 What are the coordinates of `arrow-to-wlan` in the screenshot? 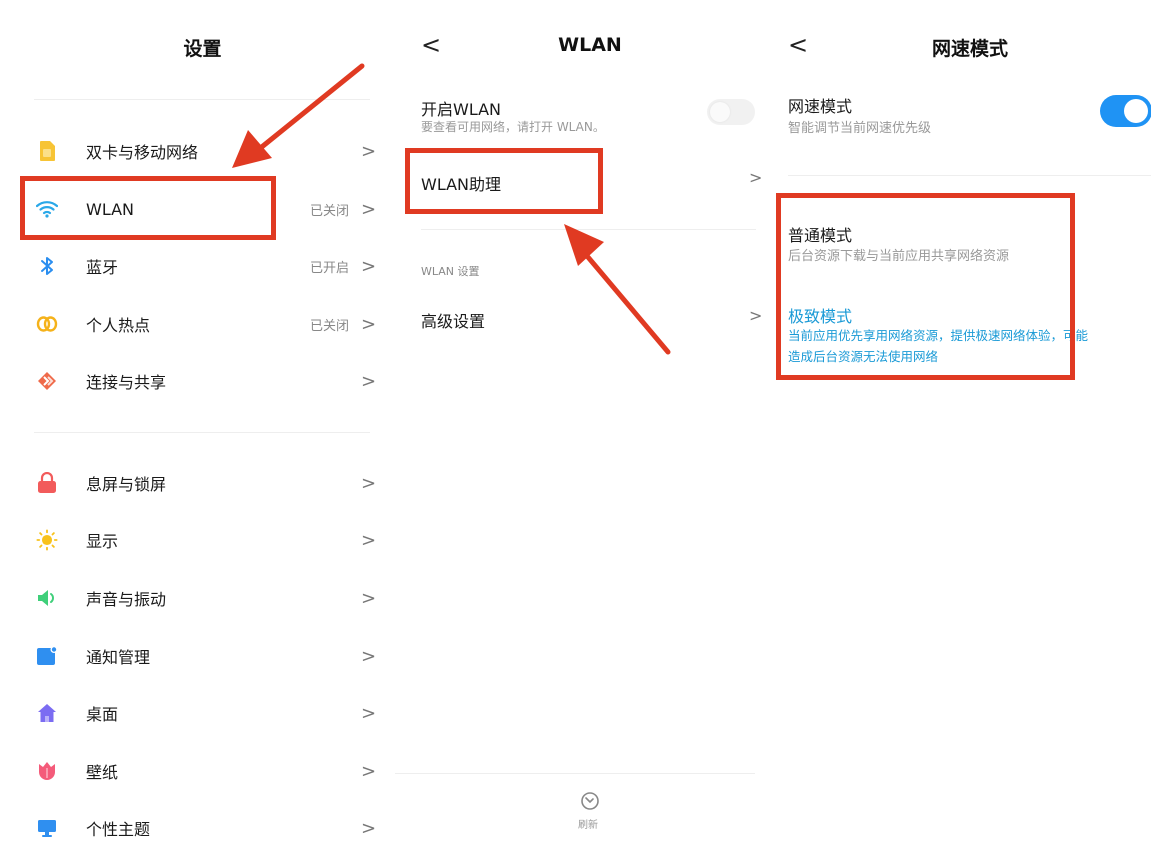 It's located at (298, 115).